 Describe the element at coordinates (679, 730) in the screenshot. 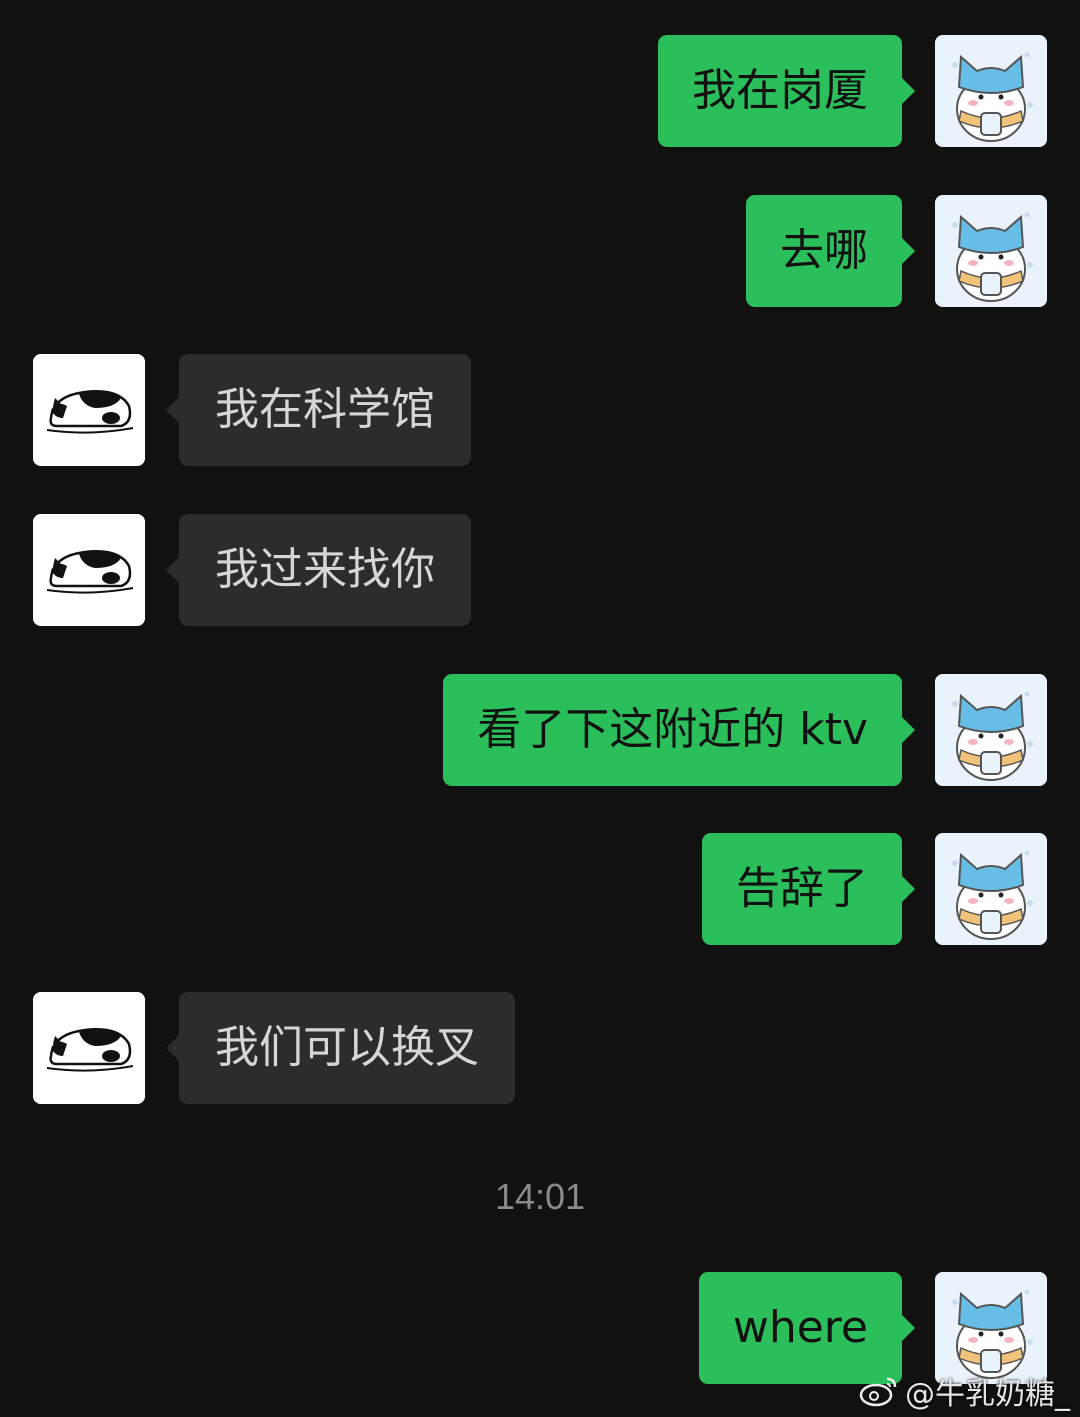

I see `my-message-bubble: 看了下这附近的 ktv` at that location.